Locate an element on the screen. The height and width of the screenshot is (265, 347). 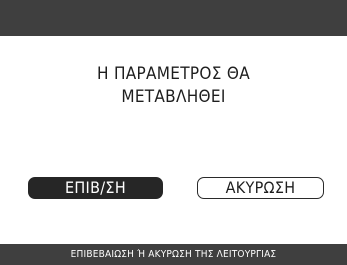
confirm-button: ΕΠΙΒ/ΣΗ is located at coordinates (95, 188).